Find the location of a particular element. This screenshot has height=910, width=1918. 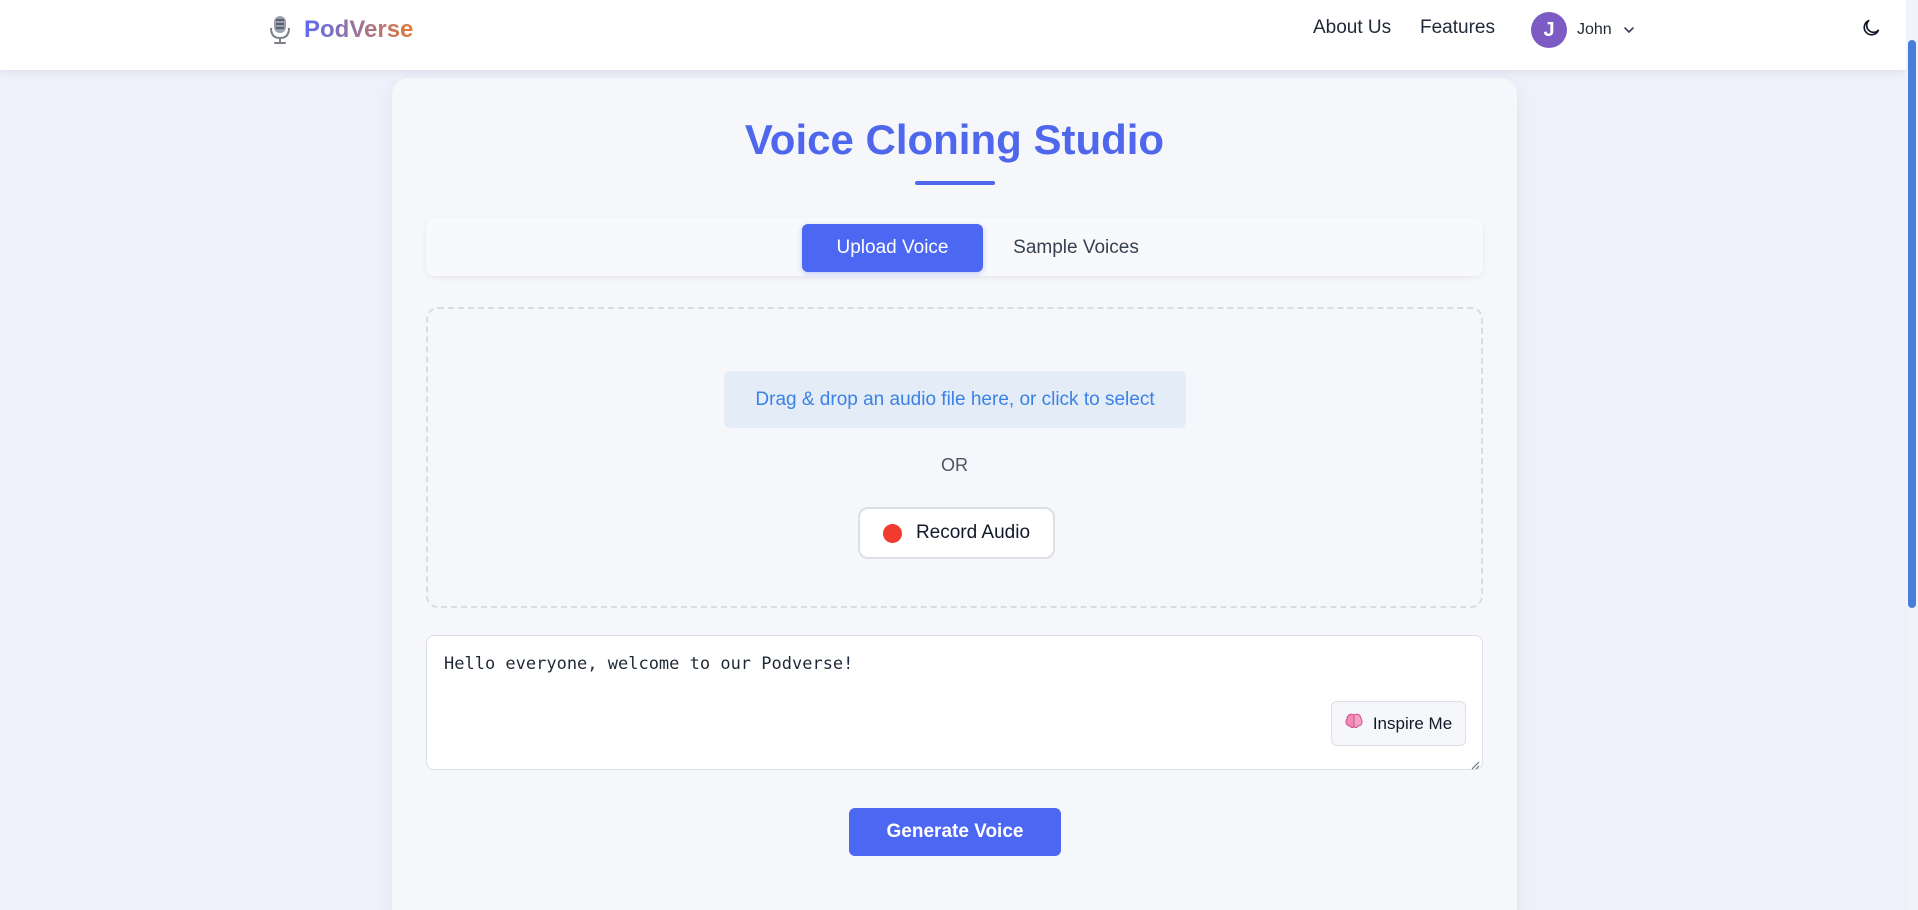

user-name: John is located at coordinates (1594, 29).